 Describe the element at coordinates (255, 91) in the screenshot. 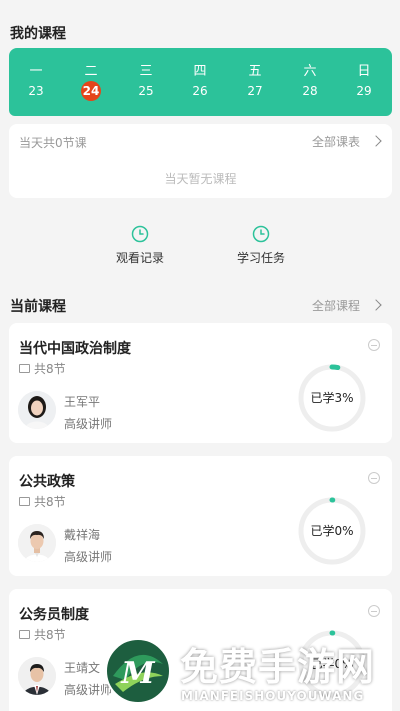

I see `date-label: 27` at that location.